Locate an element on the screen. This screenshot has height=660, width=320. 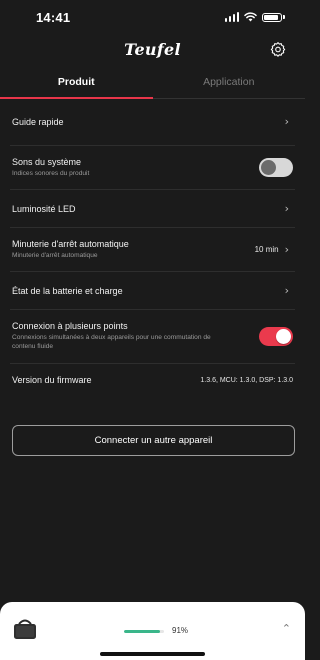
auto-off-value: 10 min is located at coordinates (266, 249).